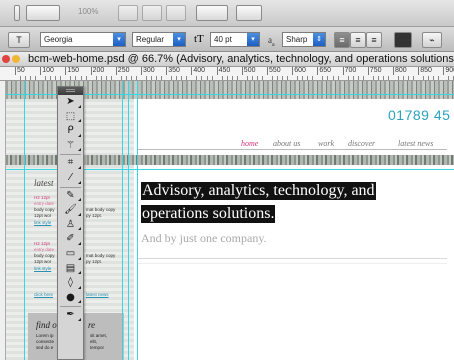  Describe the element at coordinates (70, 239) in the screenshot. I see `history-brush-tool-icon: ✐` at that location.